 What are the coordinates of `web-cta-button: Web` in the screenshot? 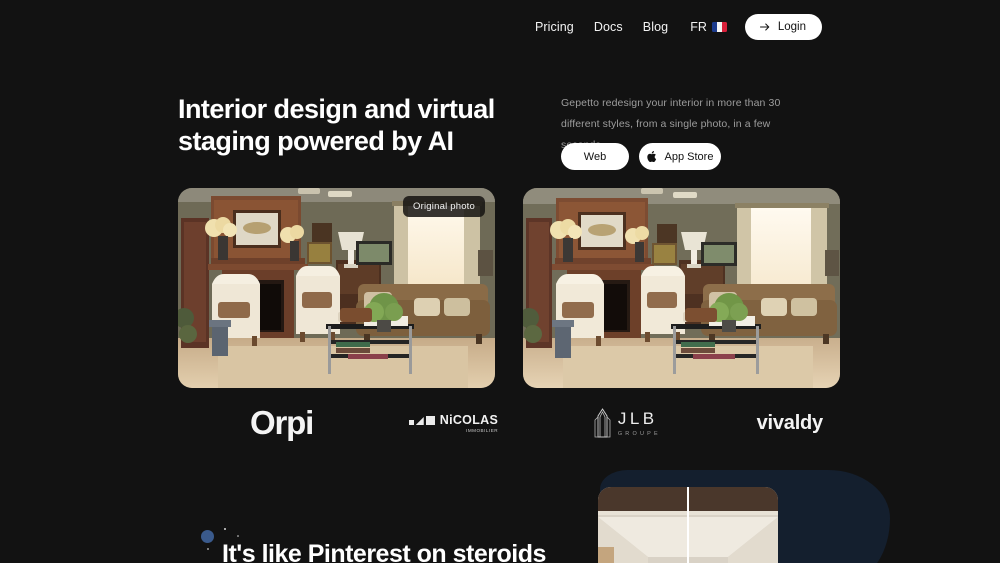 It's located at (595, 156).